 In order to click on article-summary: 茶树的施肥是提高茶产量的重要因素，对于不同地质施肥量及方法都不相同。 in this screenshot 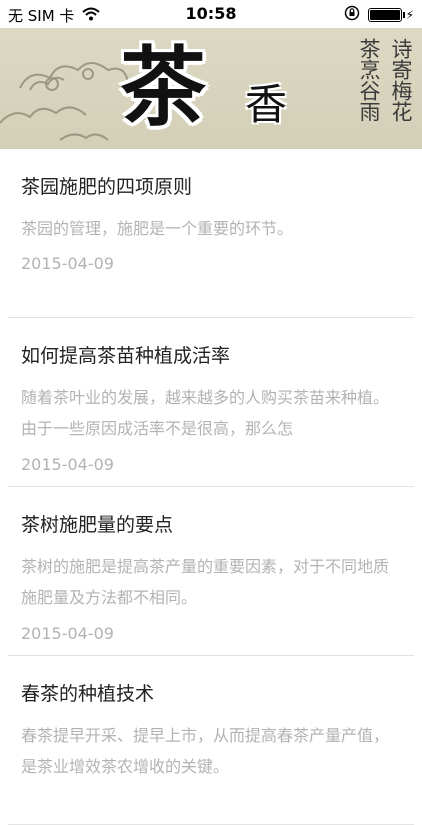, I will do `click(205, 582)`.